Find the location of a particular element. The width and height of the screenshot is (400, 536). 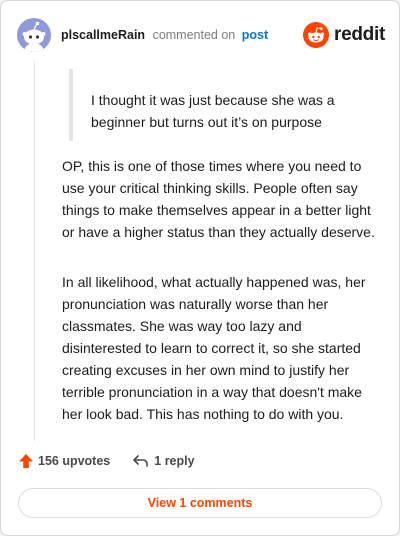

comment-header: plscallmeRain commented on post reddit is located at coordinates (201, 35).